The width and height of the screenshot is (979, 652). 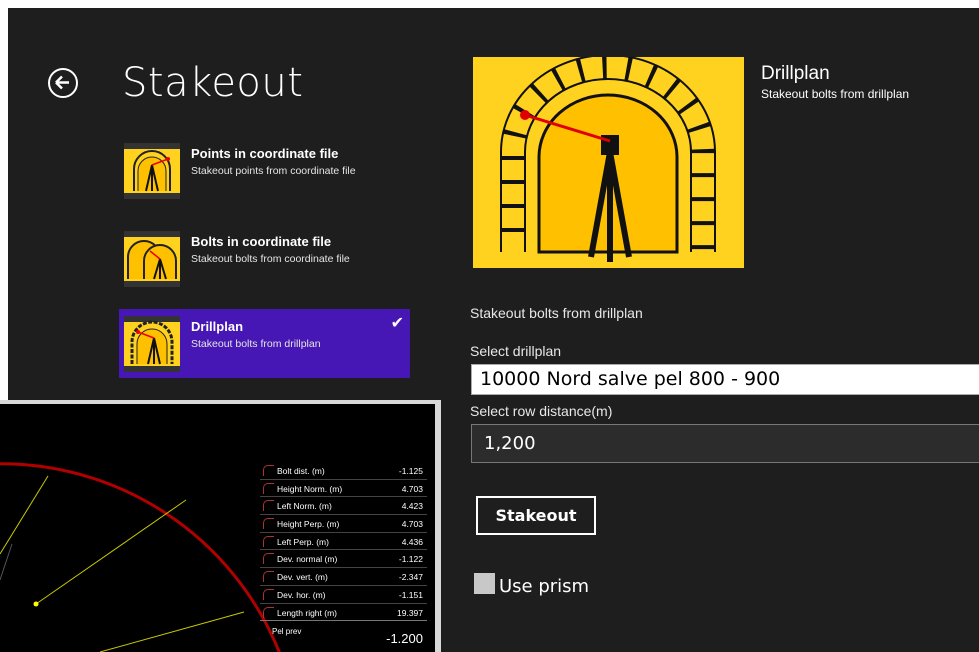 What do you see at coordinates (516, 351) in the screenshot?
I see `select-drillplan-label: Select drillplan` at bounding box center [516, 351].